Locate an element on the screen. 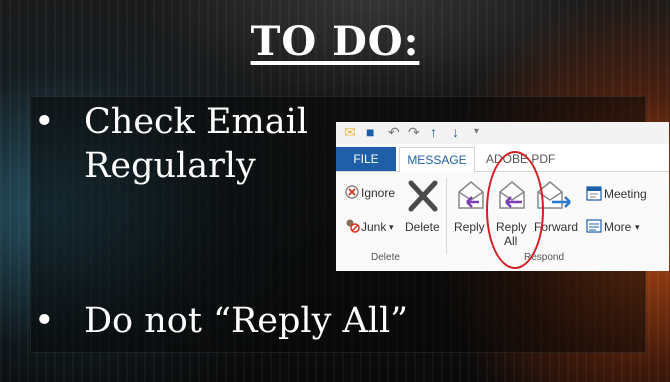 This screenshot has width=670, height=382. tab-message: MESSAGE is located at coordinates (437, 160).